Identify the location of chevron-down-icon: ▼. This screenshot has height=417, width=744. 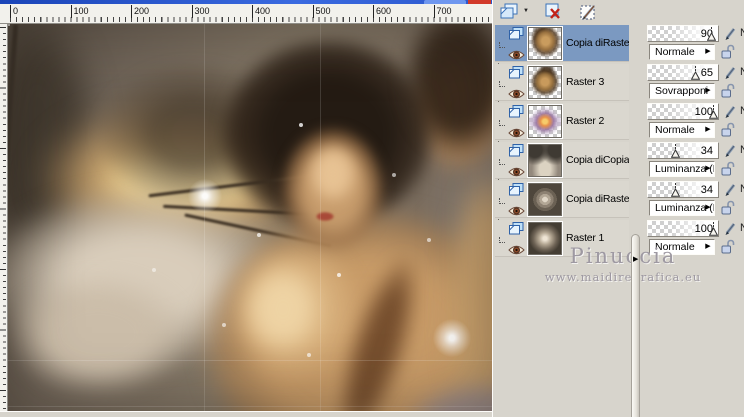
(526, 11).